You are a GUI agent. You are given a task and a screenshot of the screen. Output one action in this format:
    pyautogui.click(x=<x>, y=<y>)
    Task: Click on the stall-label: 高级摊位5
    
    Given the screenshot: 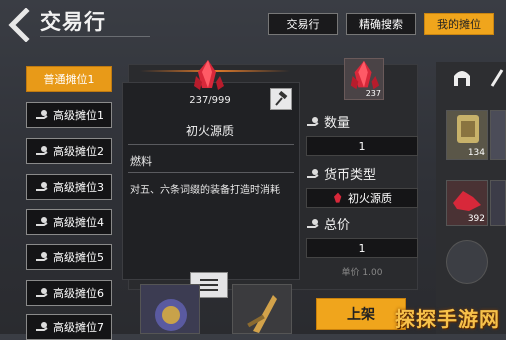 What is the action you would take?
    pyautogui.click(x=78, y=257)
    